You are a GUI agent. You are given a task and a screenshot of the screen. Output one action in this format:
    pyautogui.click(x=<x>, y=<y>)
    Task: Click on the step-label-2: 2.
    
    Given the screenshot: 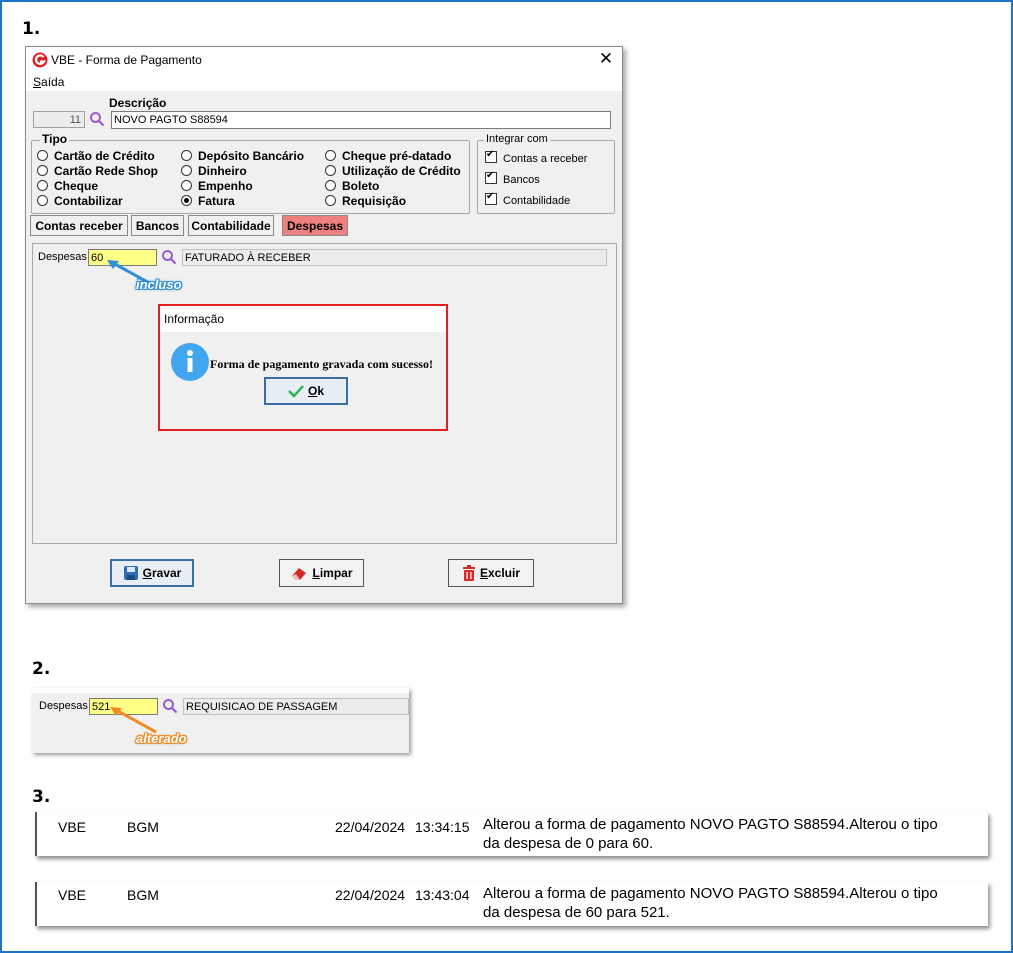 What is the action you would take?
    pyautogui.click(x=41, y=669)
    